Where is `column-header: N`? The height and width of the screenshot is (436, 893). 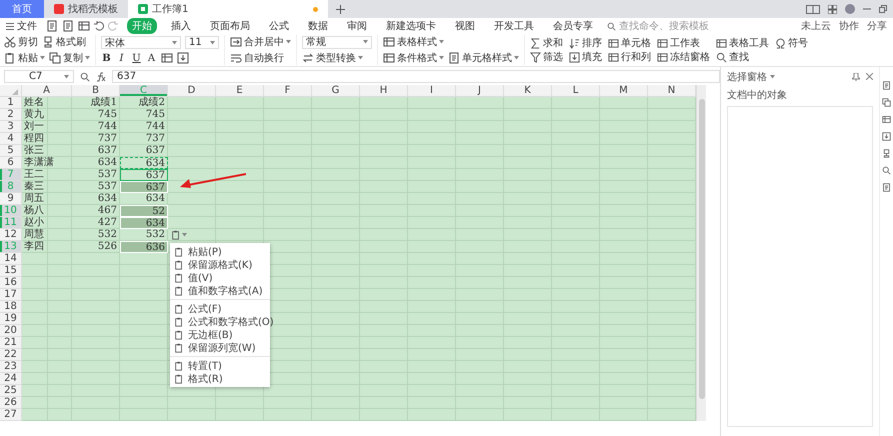
column-header: N is located at coordinates (672, 91).